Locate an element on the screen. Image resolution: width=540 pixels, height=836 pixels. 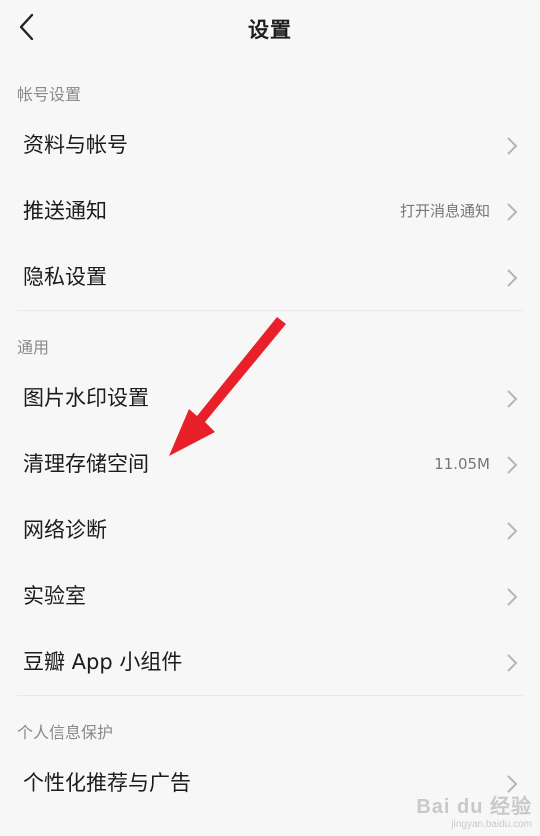
baidu-jingyan-watermark: Bai du 经验 jingyan.baidu.com is located at coordinates (474, 810).